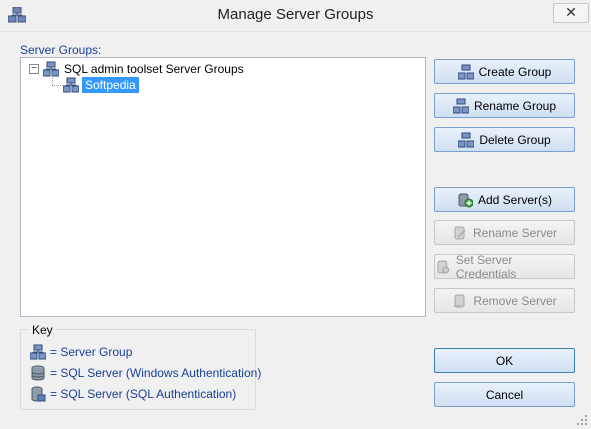 The width and height of the screenshot is (591, 429). What do you see at coordinates (443, 266) in the screenshot?
I see `credentials-icon` at bounding box center [443, 266].